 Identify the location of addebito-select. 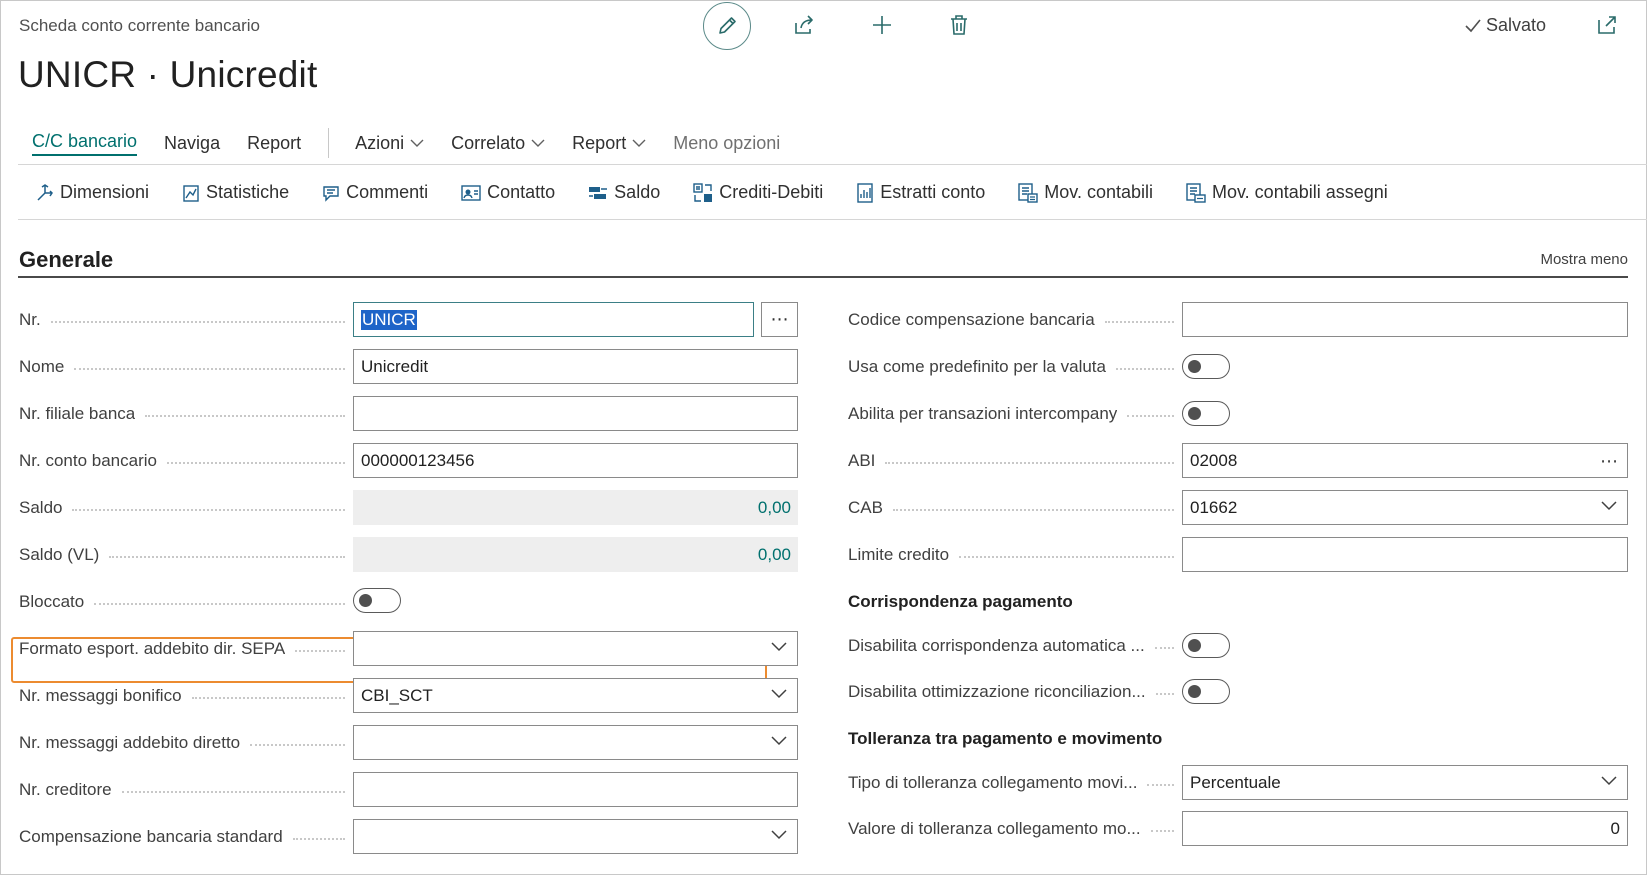
(575, 742).